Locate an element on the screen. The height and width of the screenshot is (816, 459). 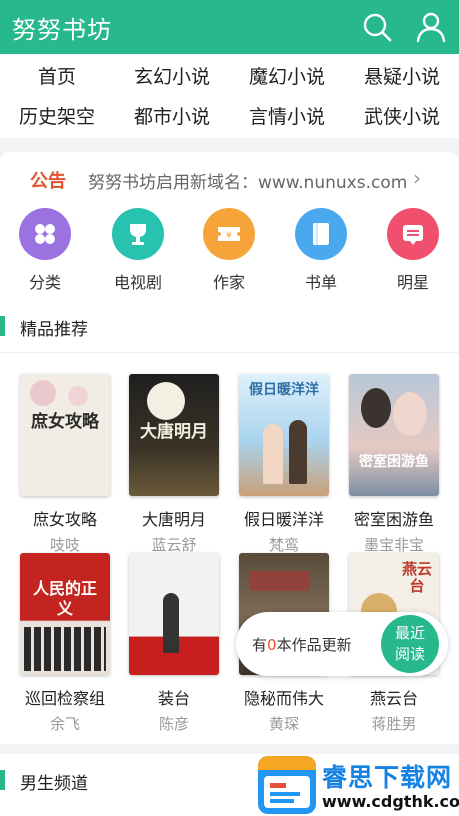
book-card: 假日暖洋洋 假日暖洋洋 梵鸾 is located at coordinates (284, 464).